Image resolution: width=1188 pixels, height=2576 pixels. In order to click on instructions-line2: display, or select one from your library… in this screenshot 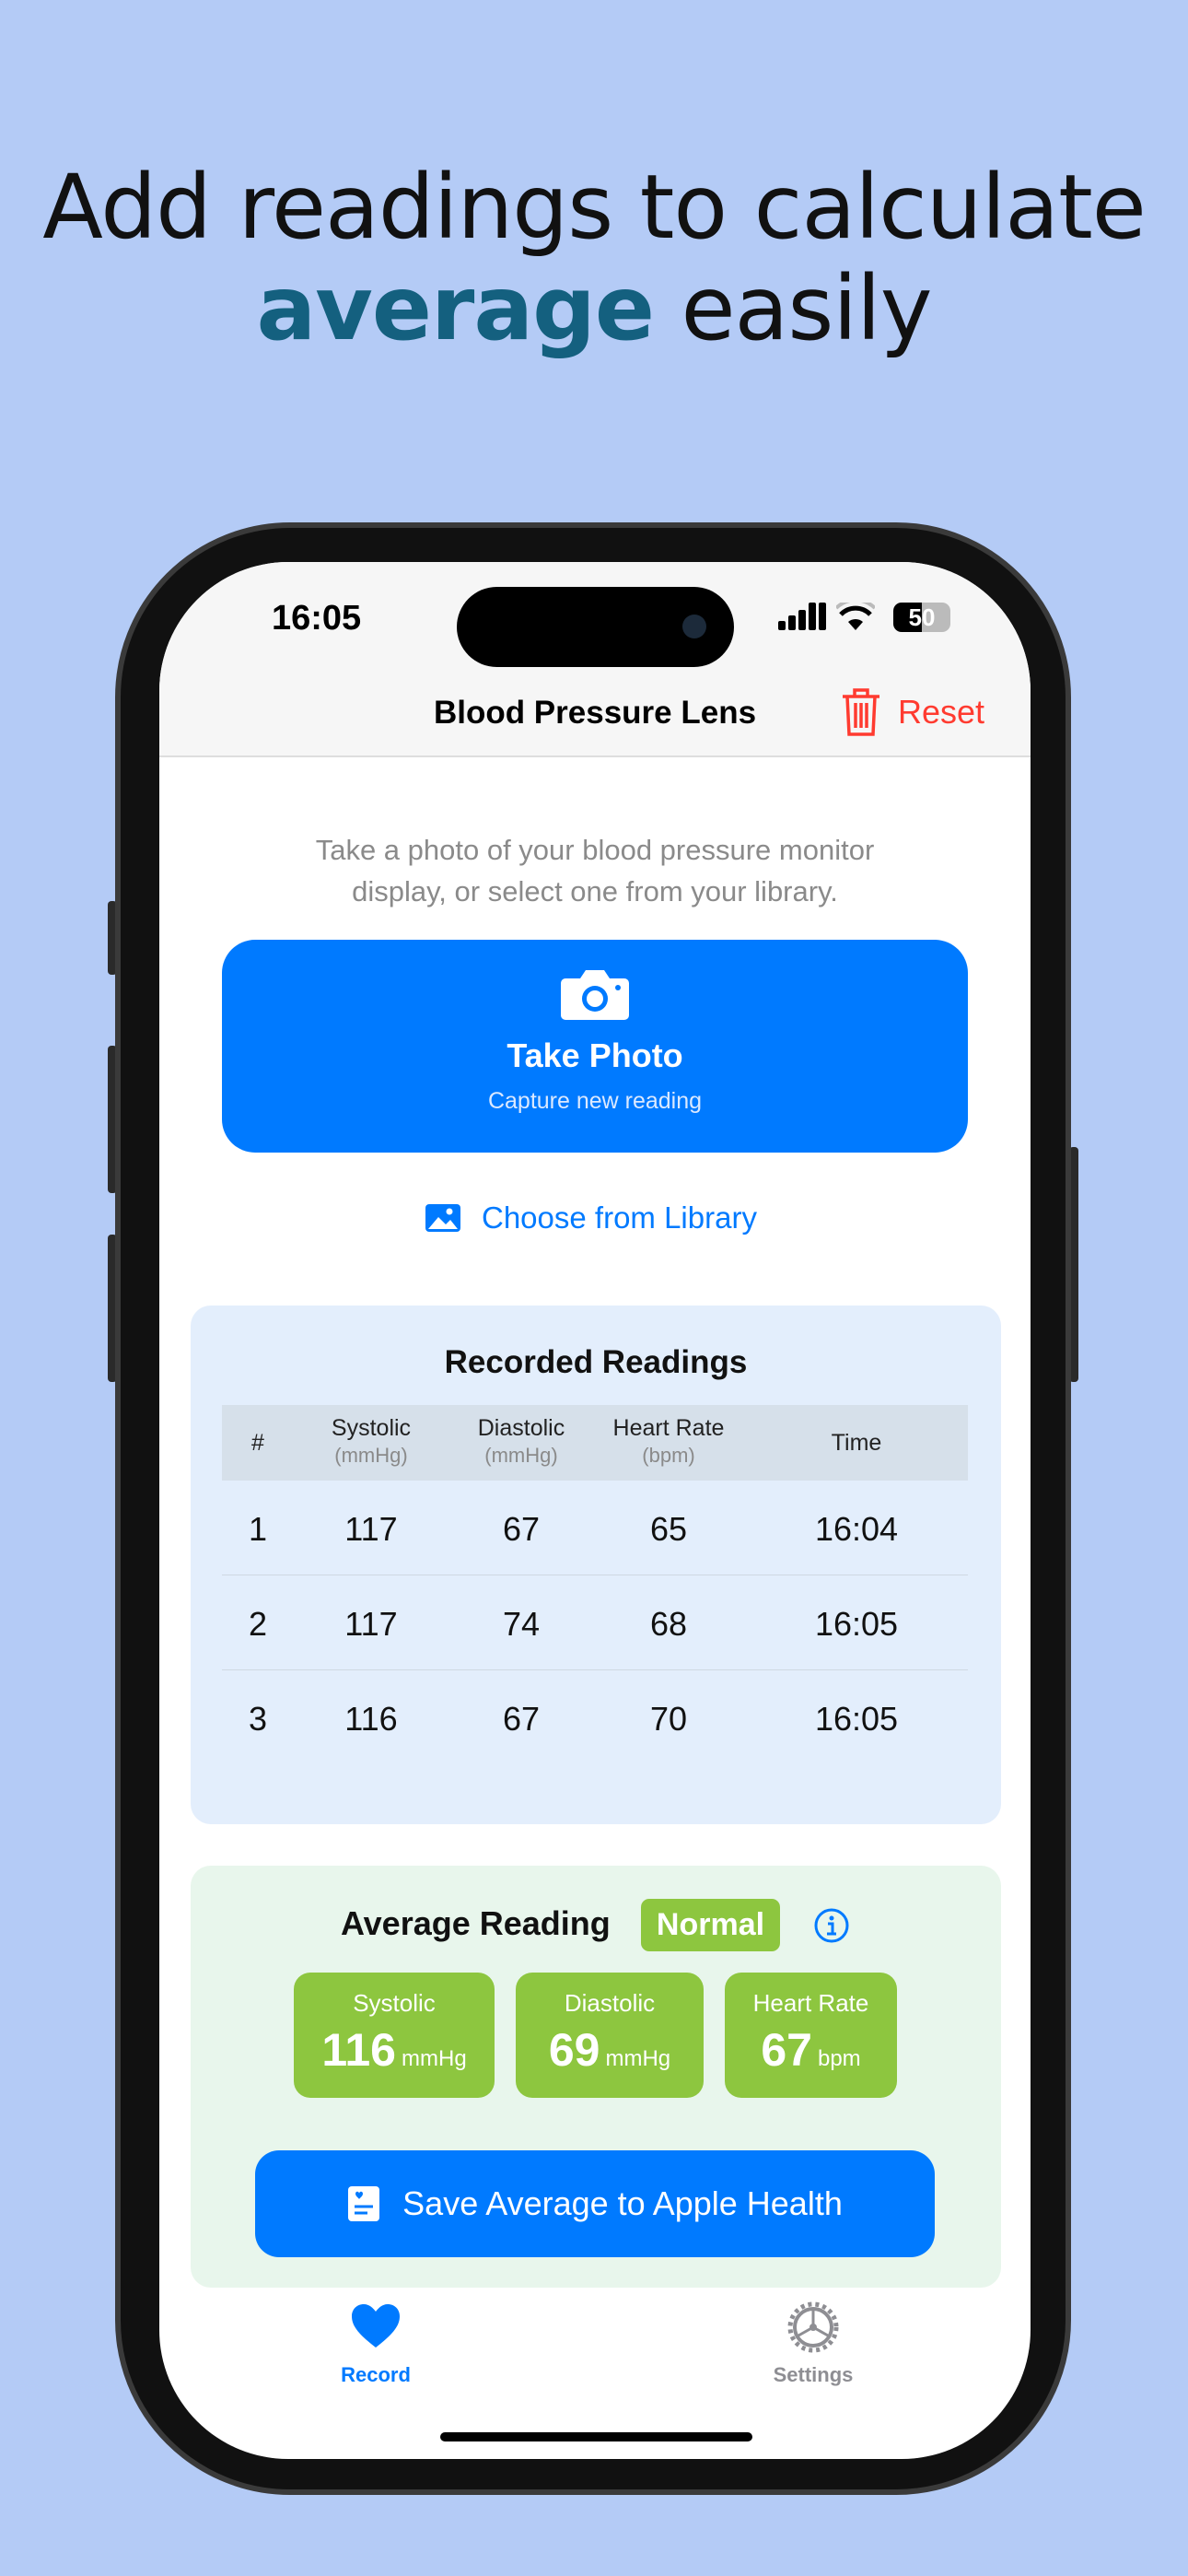, I will do `click(595, 891)`.